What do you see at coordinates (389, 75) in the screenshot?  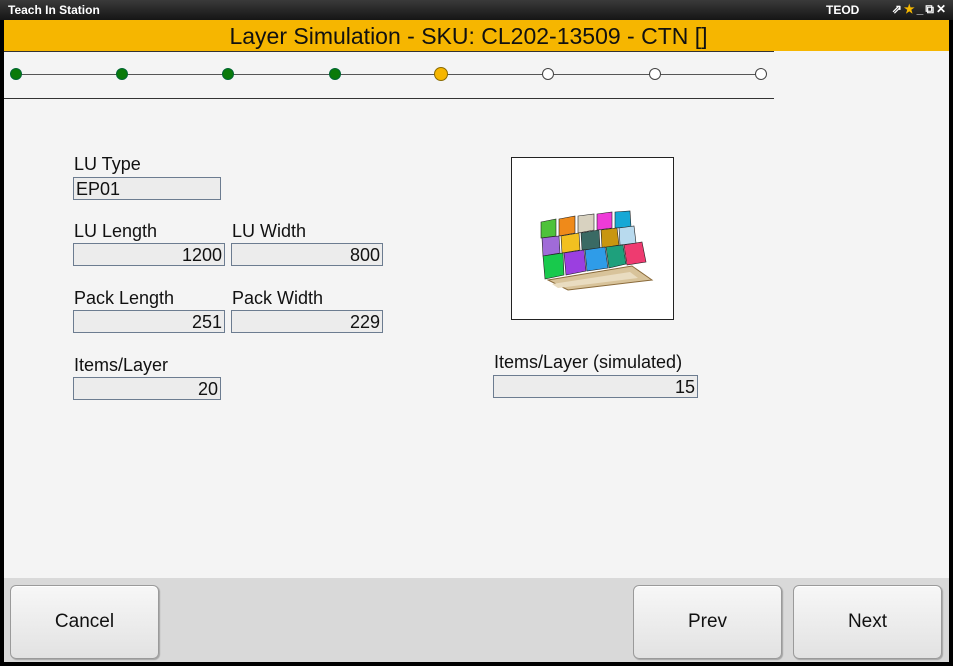 I see `step-progress` at bounding box center [389, 75].